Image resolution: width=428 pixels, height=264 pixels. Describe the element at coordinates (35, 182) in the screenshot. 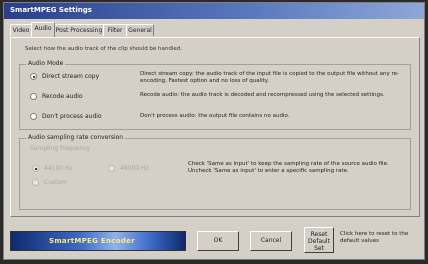

I see `sampling-custom-radio` at that location.